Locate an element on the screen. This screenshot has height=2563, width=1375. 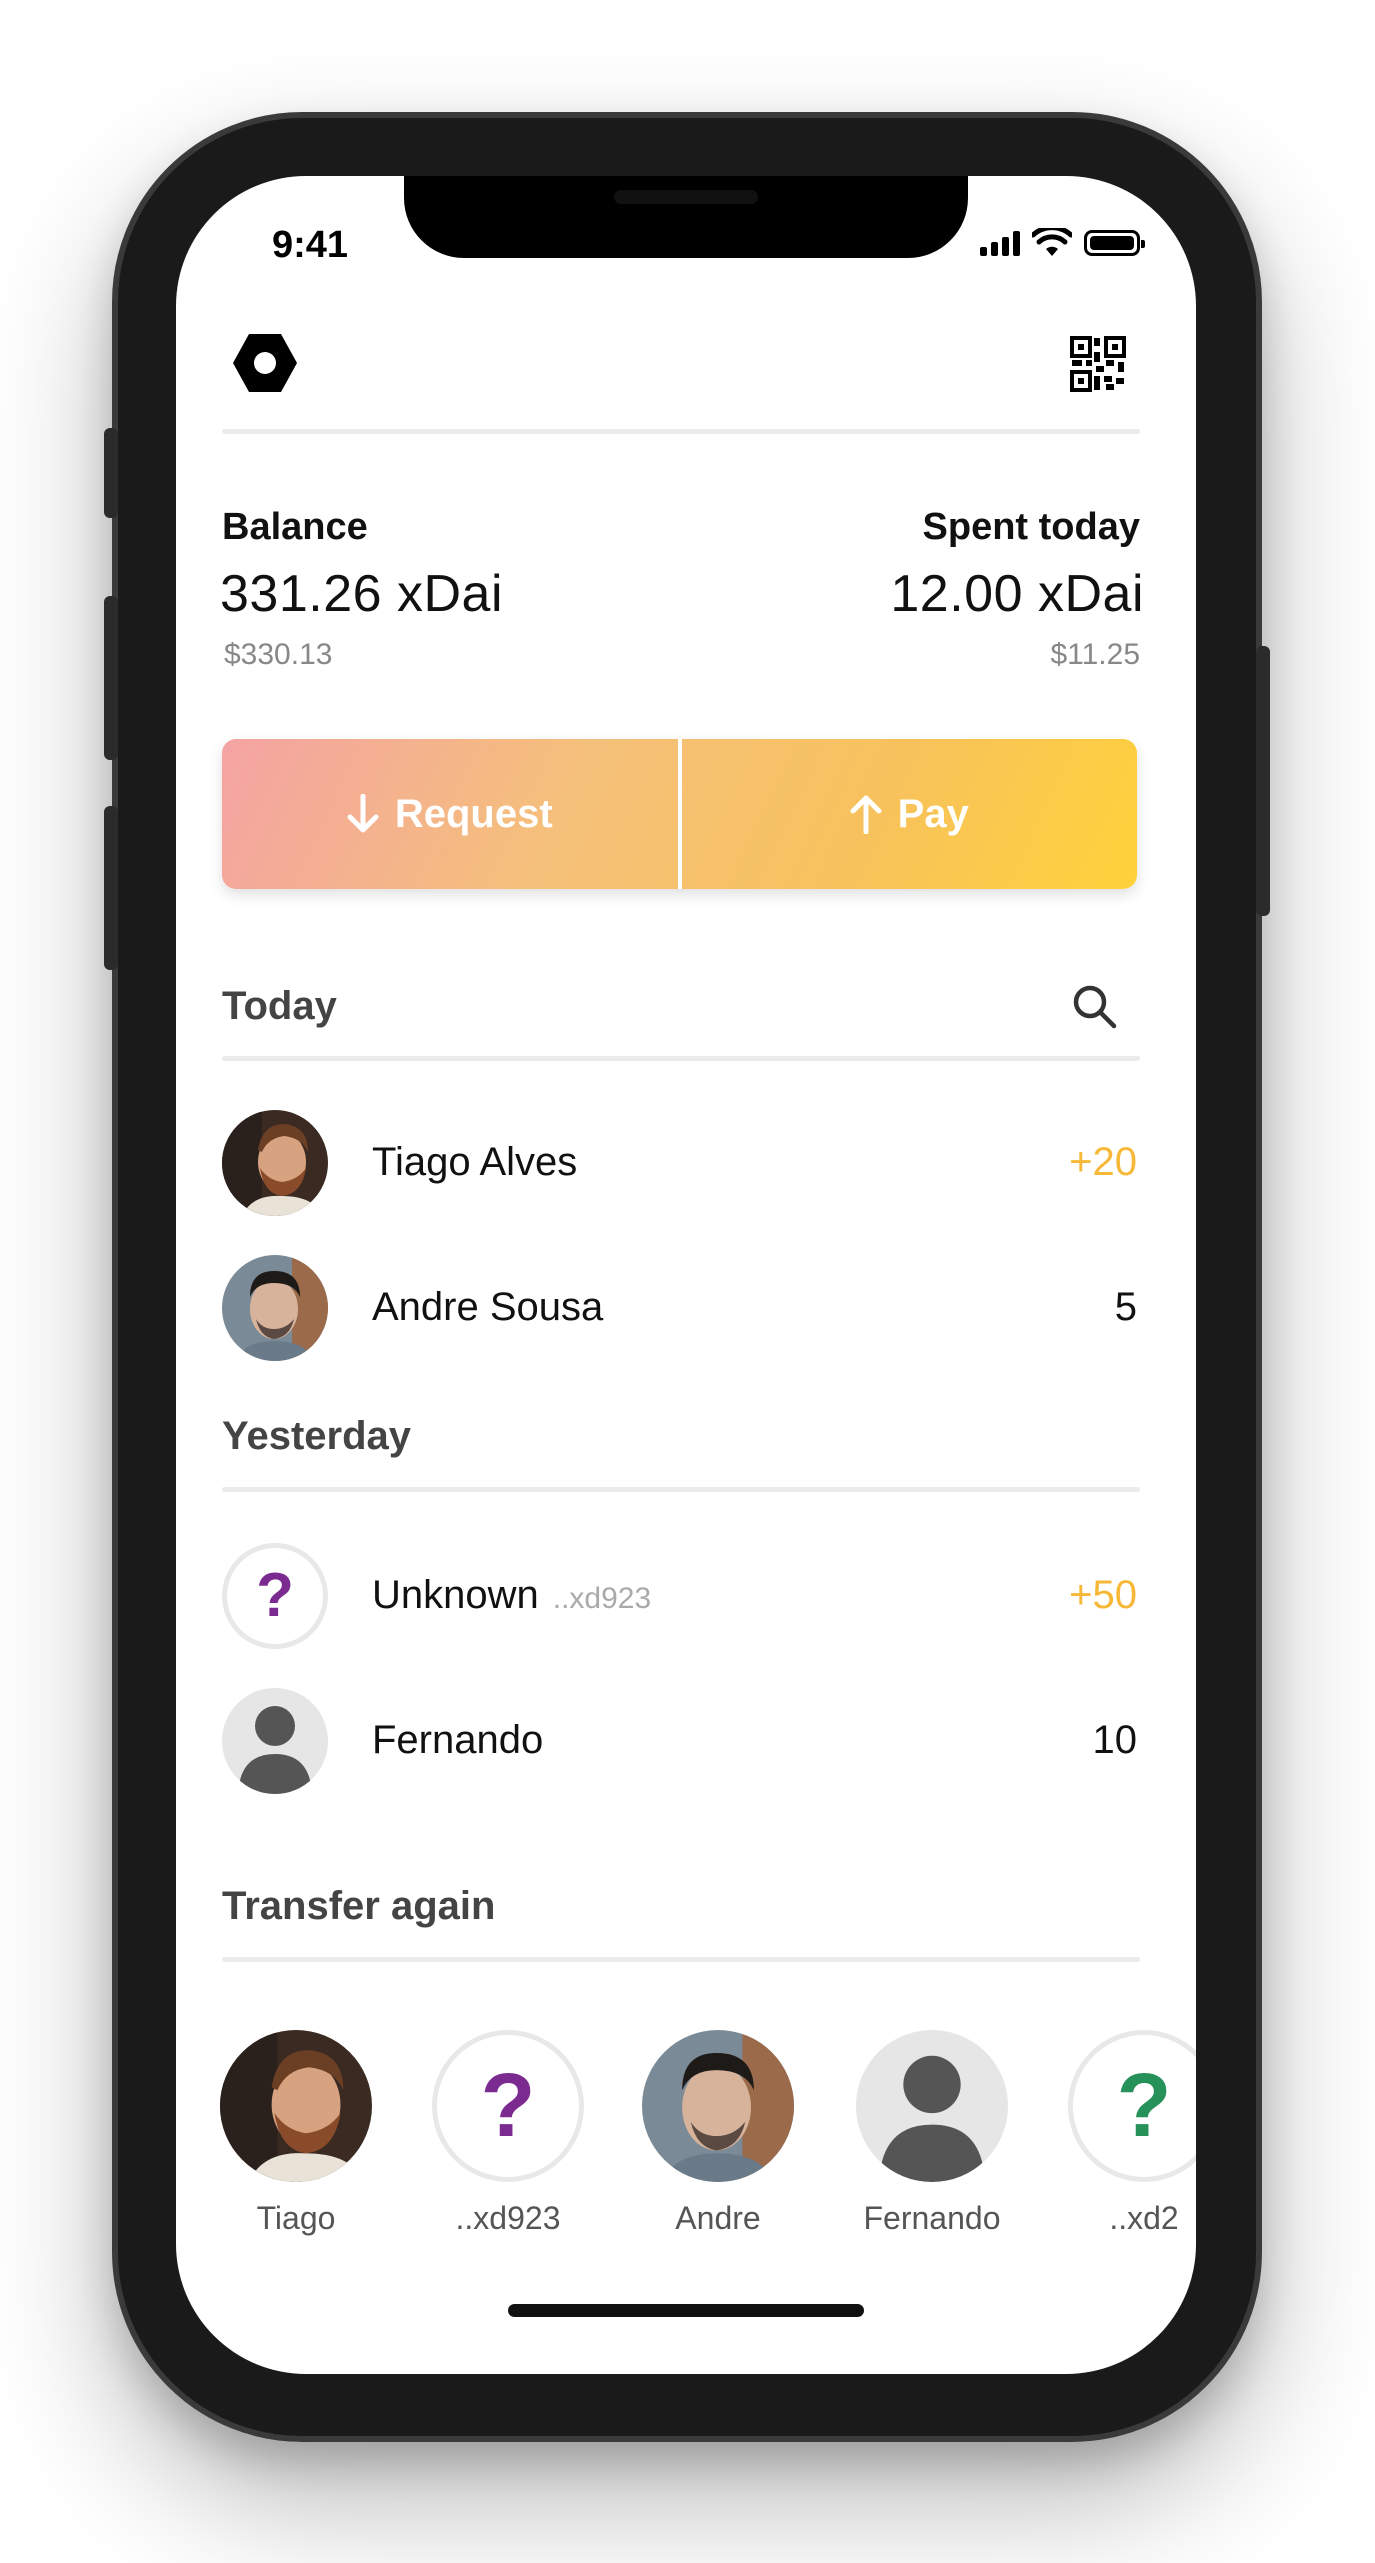
search-icon is located at coordinates (1095, 1007).